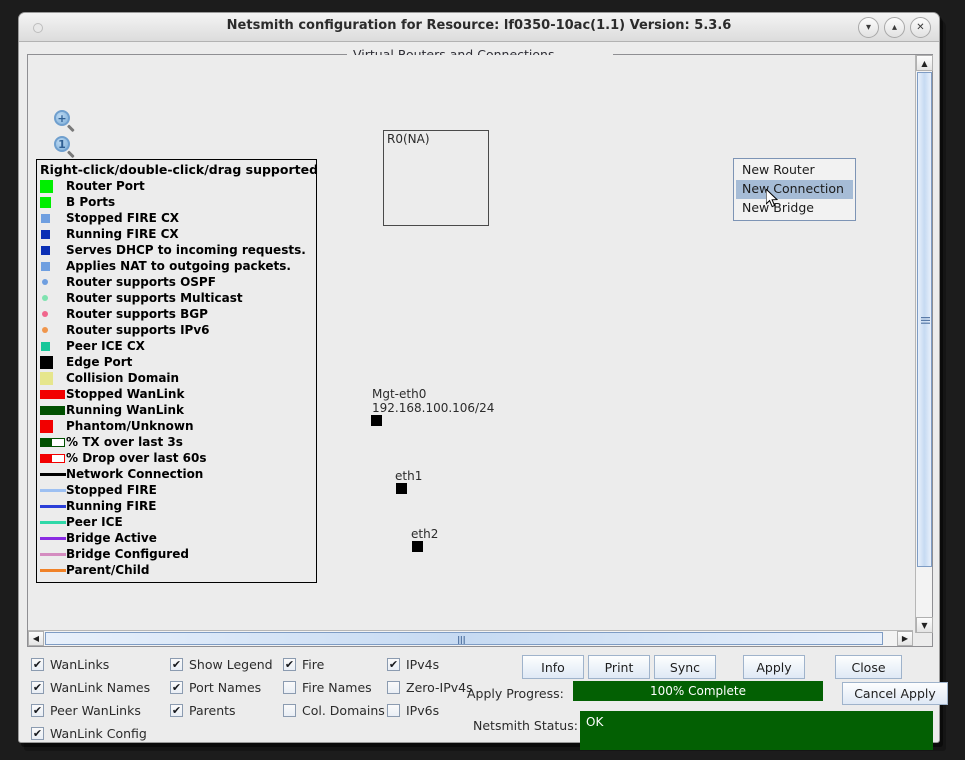 The width and height of the screenshot is (965, 760). What do you see at coordinates (176, 687) in the screenshot?
I see `checkbox-port-names: ✔` at bounding box center [176, 687].